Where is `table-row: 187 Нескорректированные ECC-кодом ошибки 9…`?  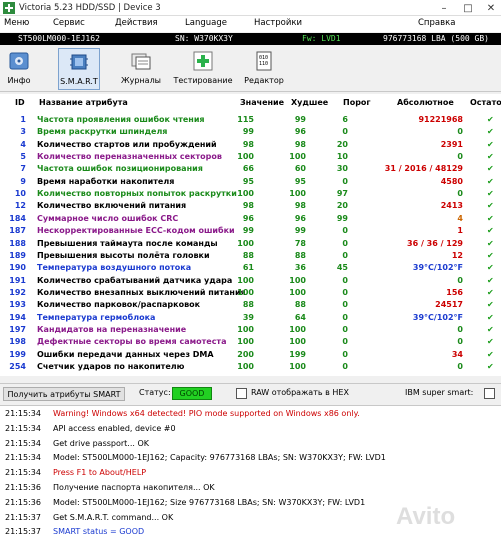
table-row: 187 Нескорректированные ECC-кодом ошибки 9… is located at coordinates (250, 231).